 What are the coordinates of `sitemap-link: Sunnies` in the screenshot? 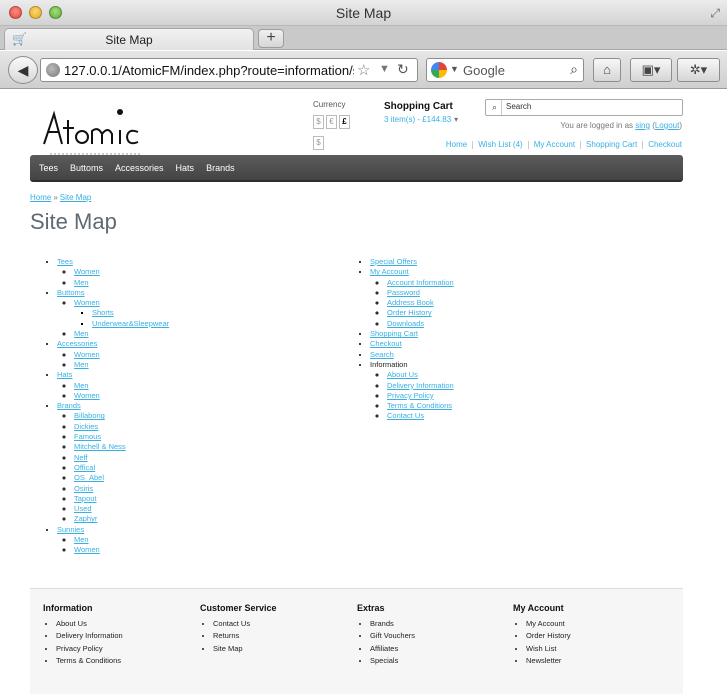 It's located at (70, 529).